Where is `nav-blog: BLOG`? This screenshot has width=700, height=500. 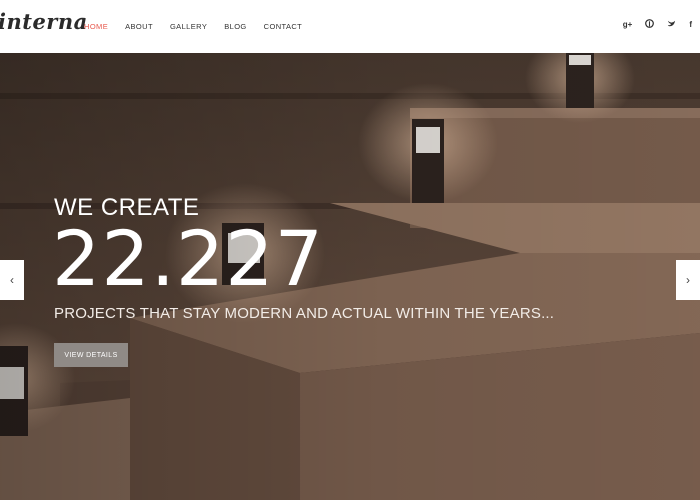
nav-blog: BLOG is located at coordinates (235, 26).